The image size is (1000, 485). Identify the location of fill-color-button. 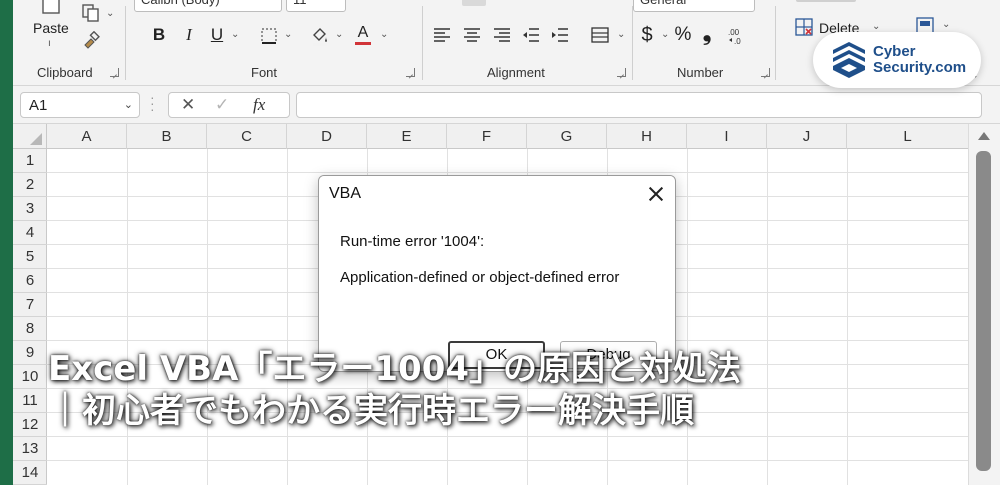
(320, 36).